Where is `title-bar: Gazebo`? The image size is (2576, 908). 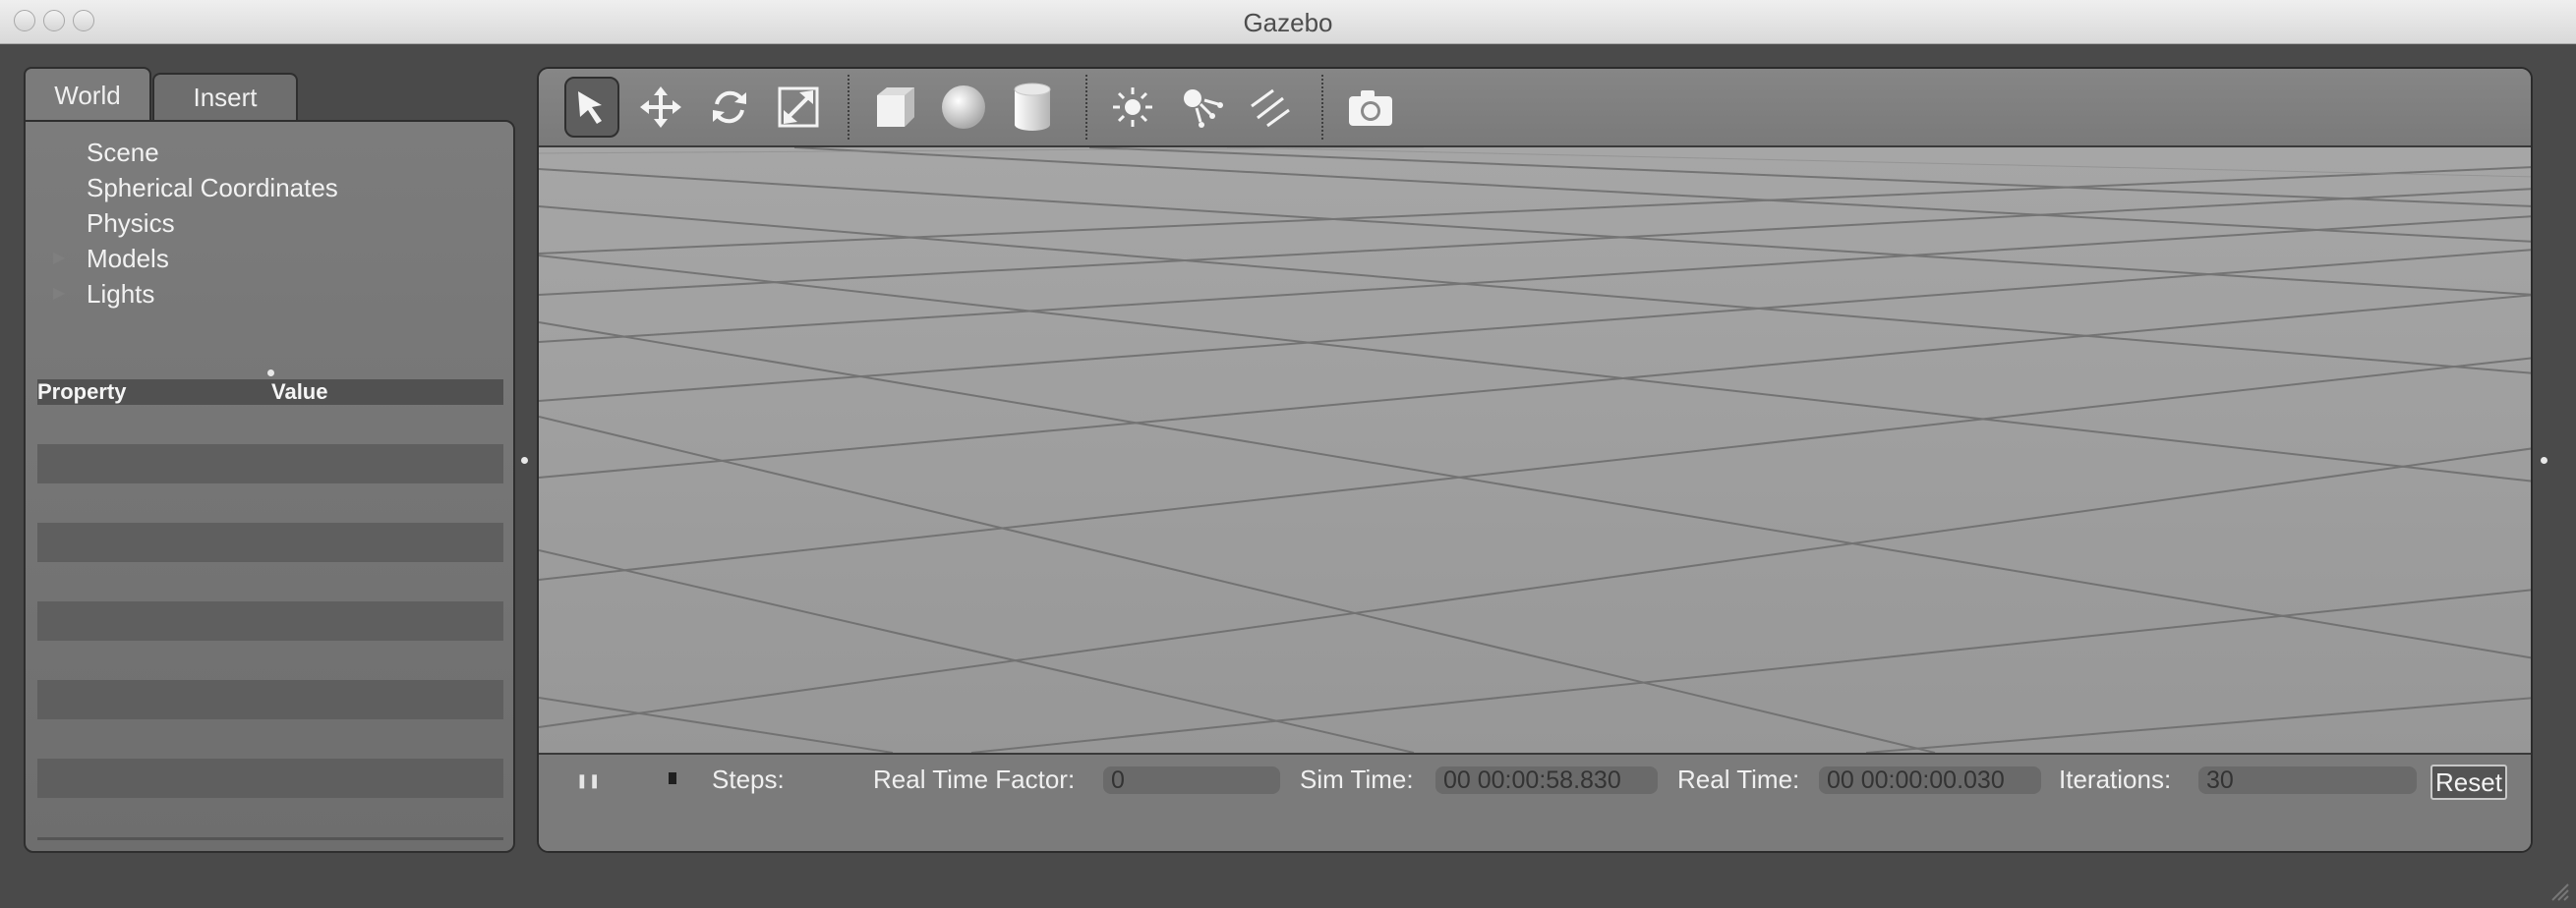 title-bar: Gazebo is located at coordinates (1288, 22).